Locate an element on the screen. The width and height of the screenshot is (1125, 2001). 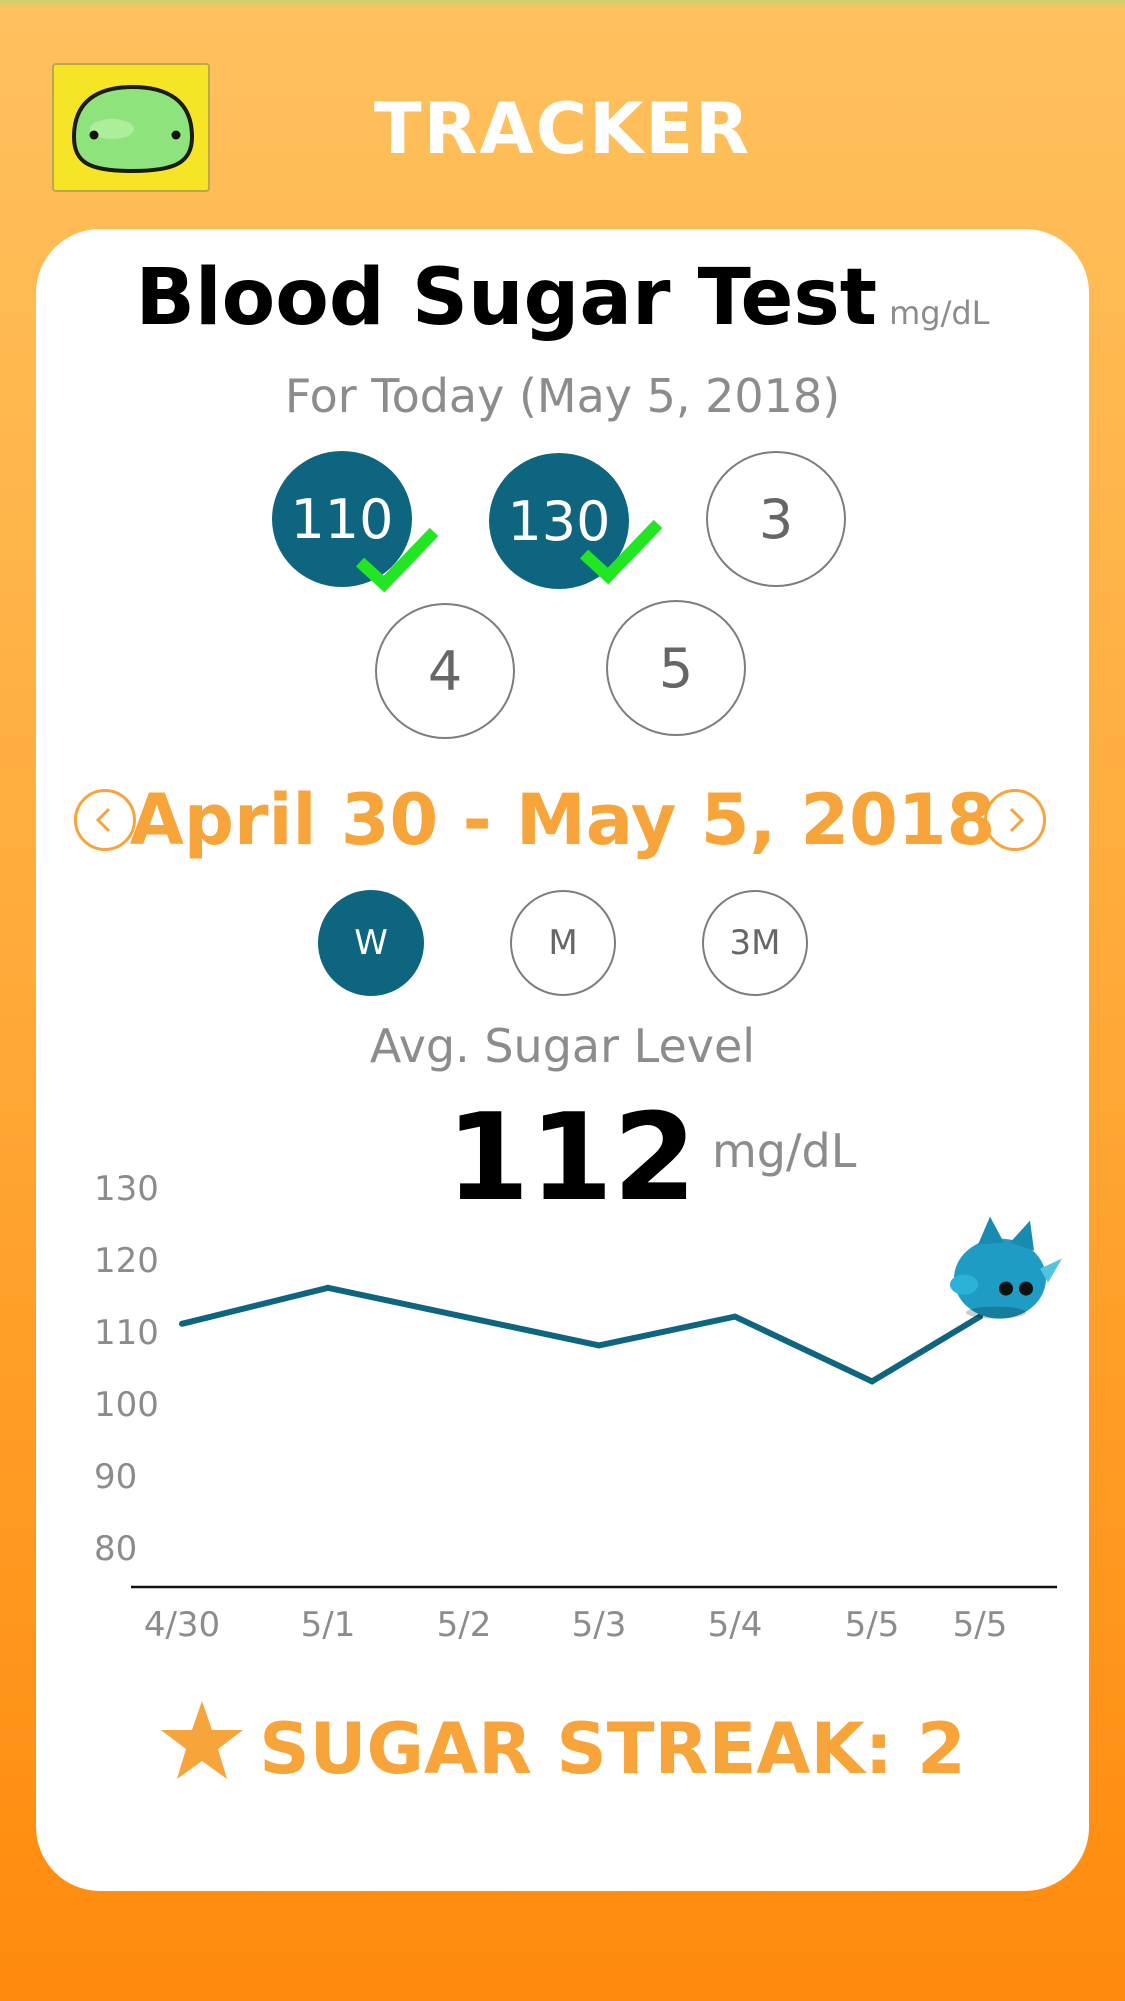
y-tick-label: 80 is located at coordinates (115, 1549).